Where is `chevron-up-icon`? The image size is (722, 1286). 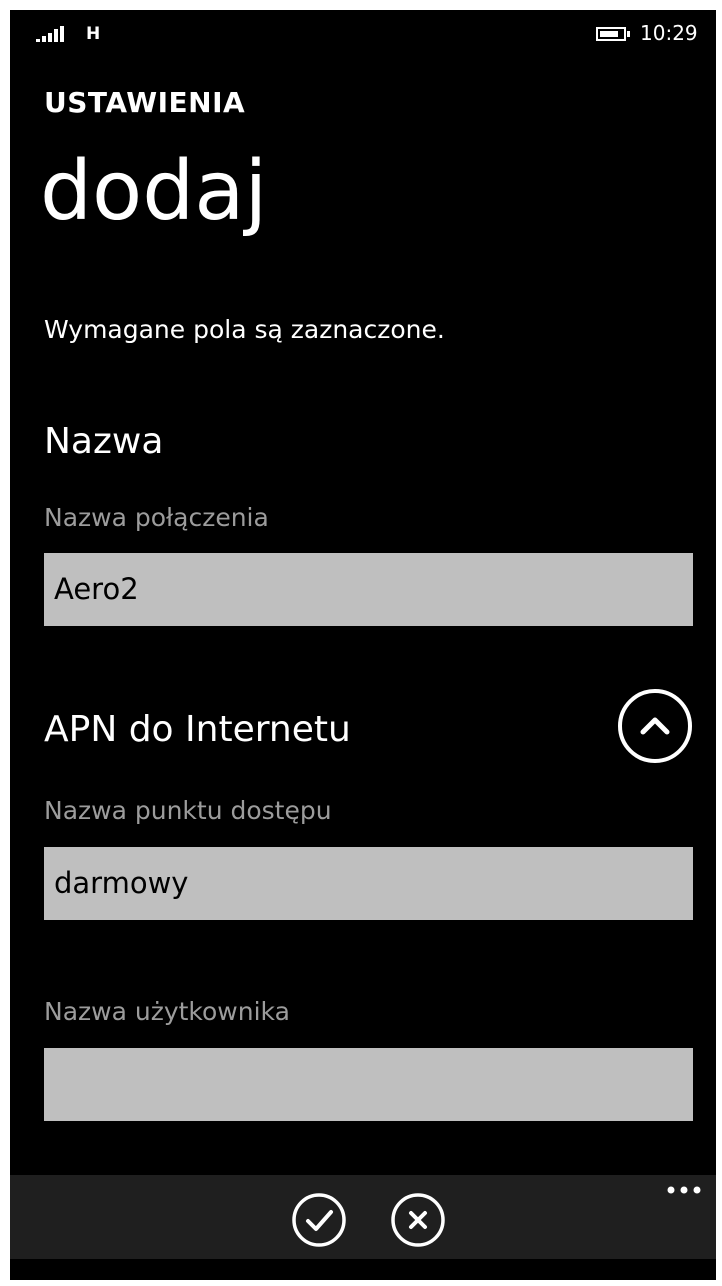
chevron-up-icon is located at coordinates (655, 726).